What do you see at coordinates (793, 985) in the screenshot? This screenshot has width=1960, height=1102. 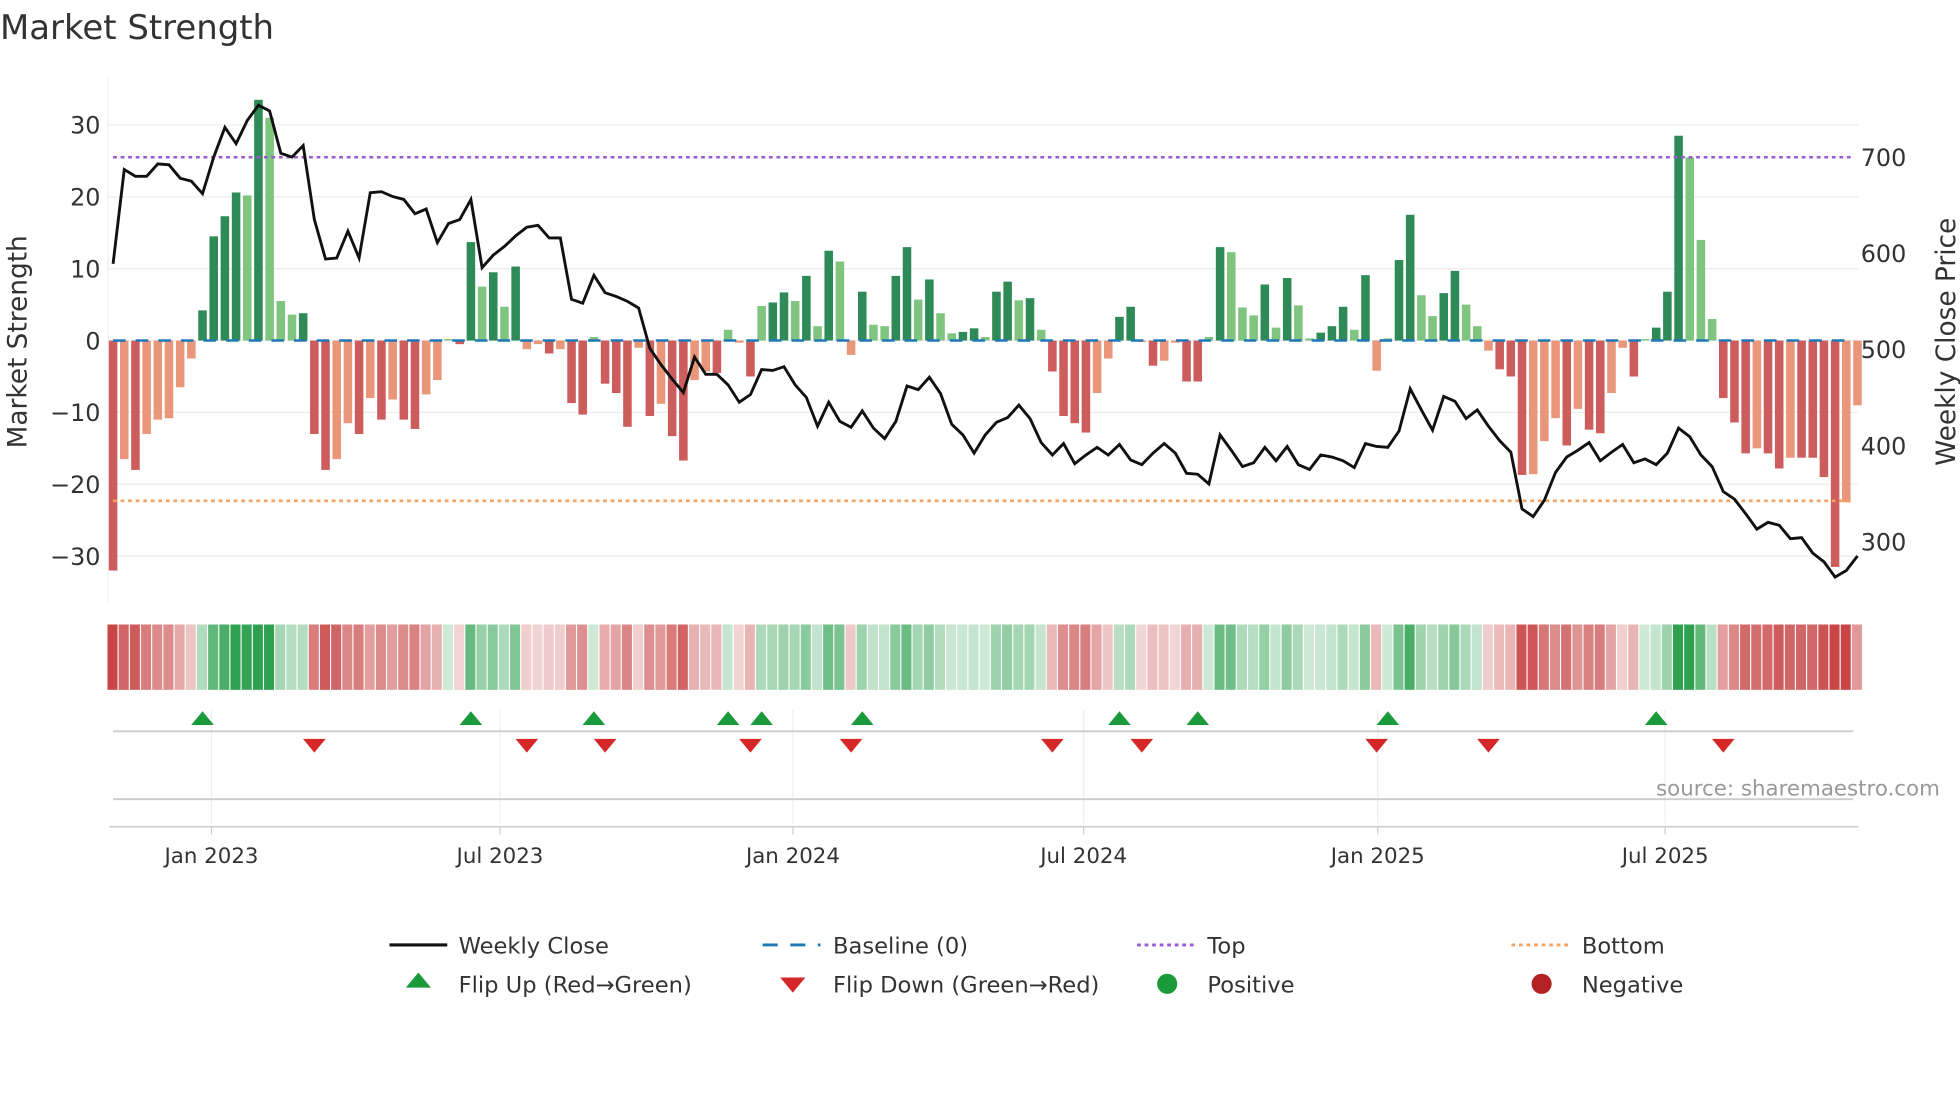 I see `flip-down-icon` at bounding box center [793, 985].